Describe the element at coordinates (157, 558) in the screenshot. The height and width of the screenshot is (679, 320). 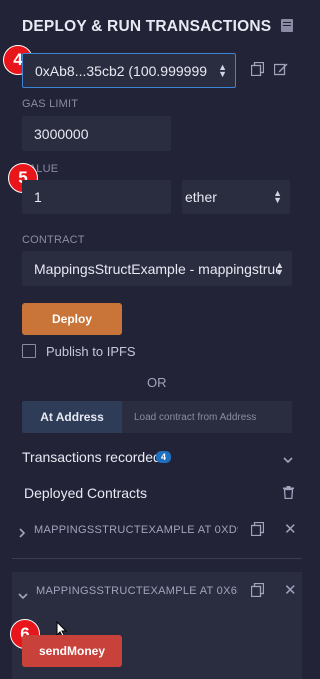
I see `divider` at that location.